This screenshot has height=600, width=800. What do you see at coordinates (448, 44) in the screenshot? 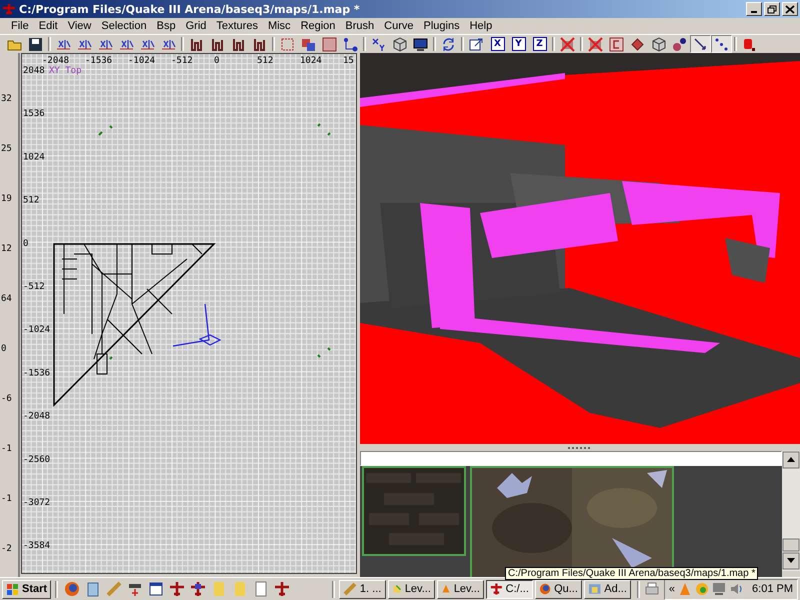
I see `rotate-icon` at bounding box center [448, 44].